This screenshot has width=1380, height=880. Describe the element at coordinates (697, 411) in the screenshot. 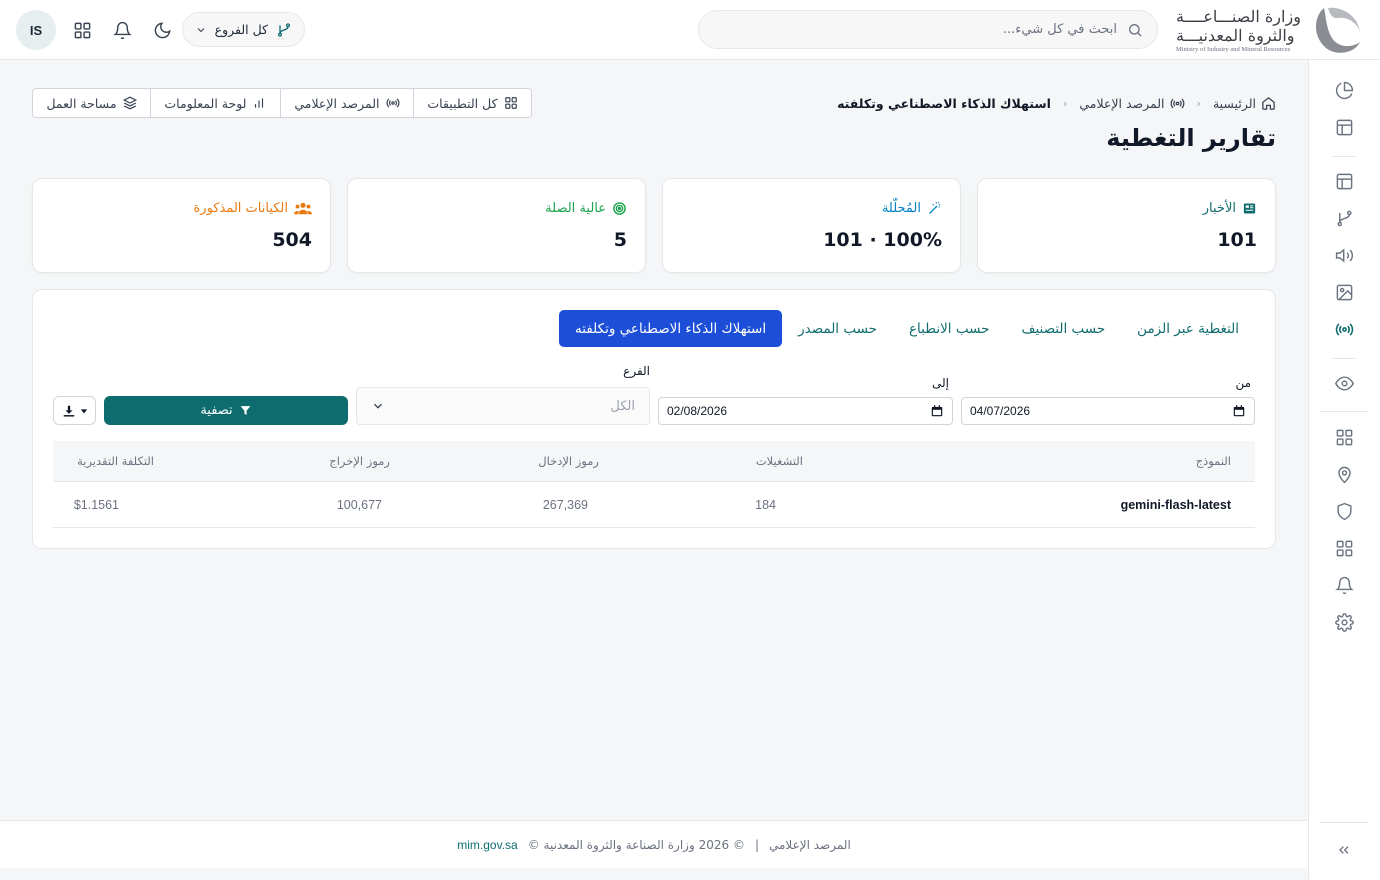

I see `to-date-value: 02/08/2026` at that location.